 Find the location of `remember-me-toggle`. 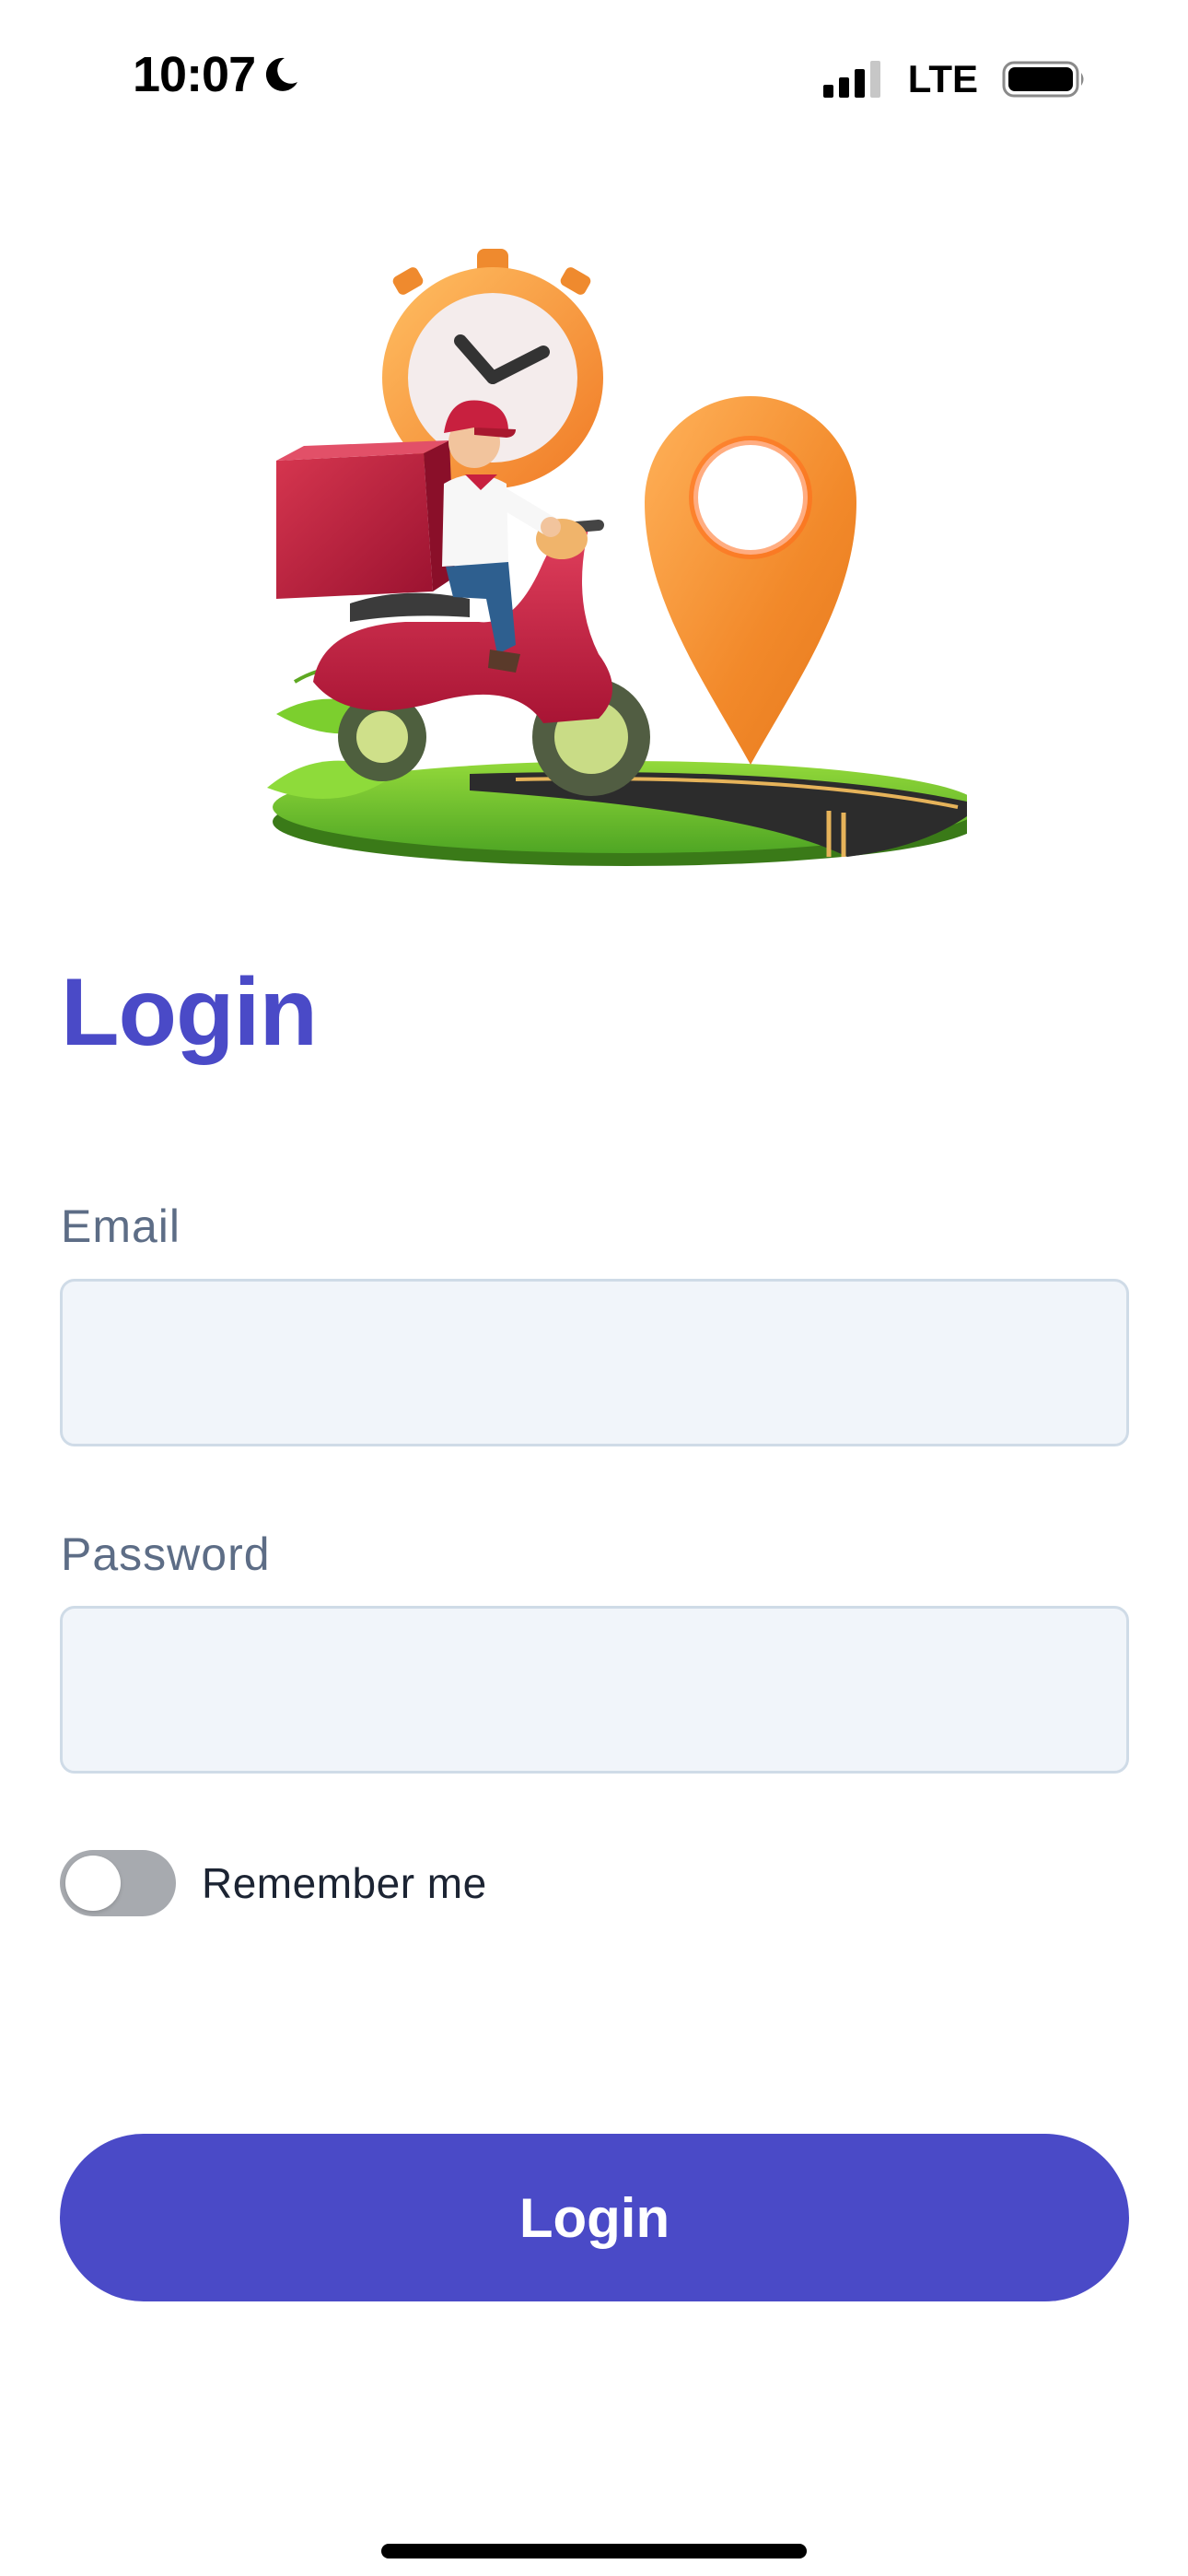

remember-me-toggle is located at coordinates (118, 1883).